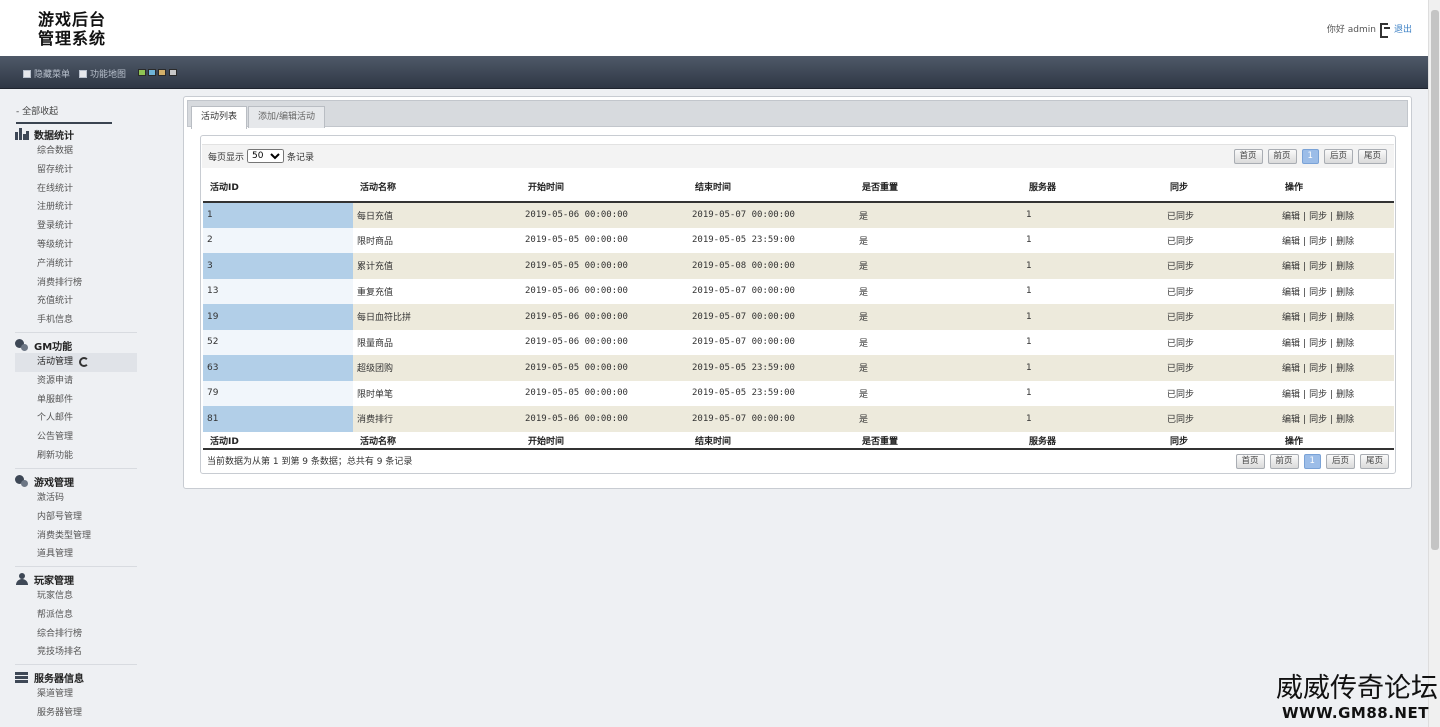 The height and width of the screenshot is (727, 1440). What do you see at coordinates (46, 73) in the screenshot?
I see `hide-menu-button: 隐藏菜单` at bounding box center [46, 73].